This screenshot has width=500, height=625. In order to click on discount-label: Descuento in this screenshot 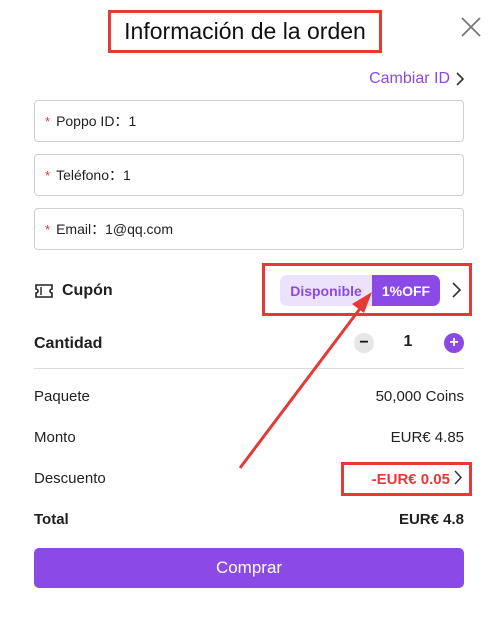, I will do `click(70, 478)`.